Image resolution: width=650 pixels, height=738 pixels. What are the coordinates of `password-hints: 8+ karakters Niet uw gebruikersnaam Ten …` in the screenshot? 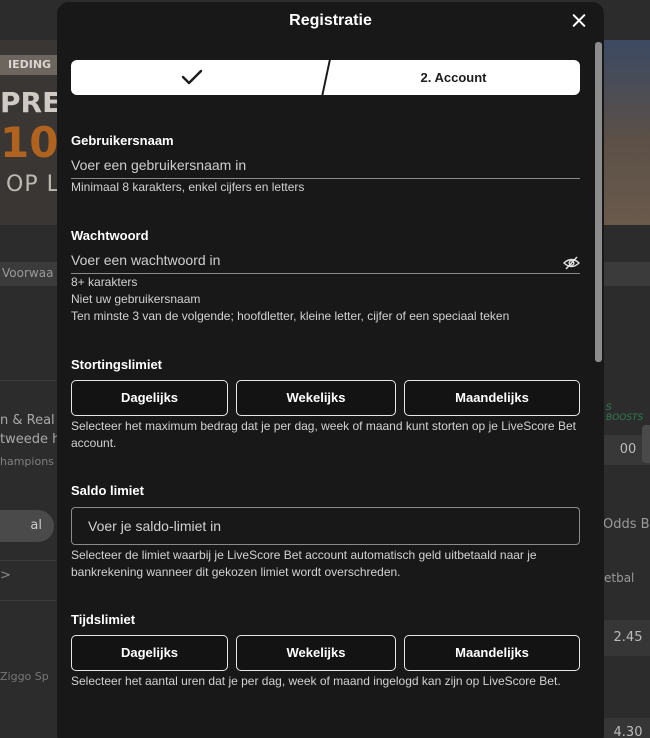 It's located at (327, 299).